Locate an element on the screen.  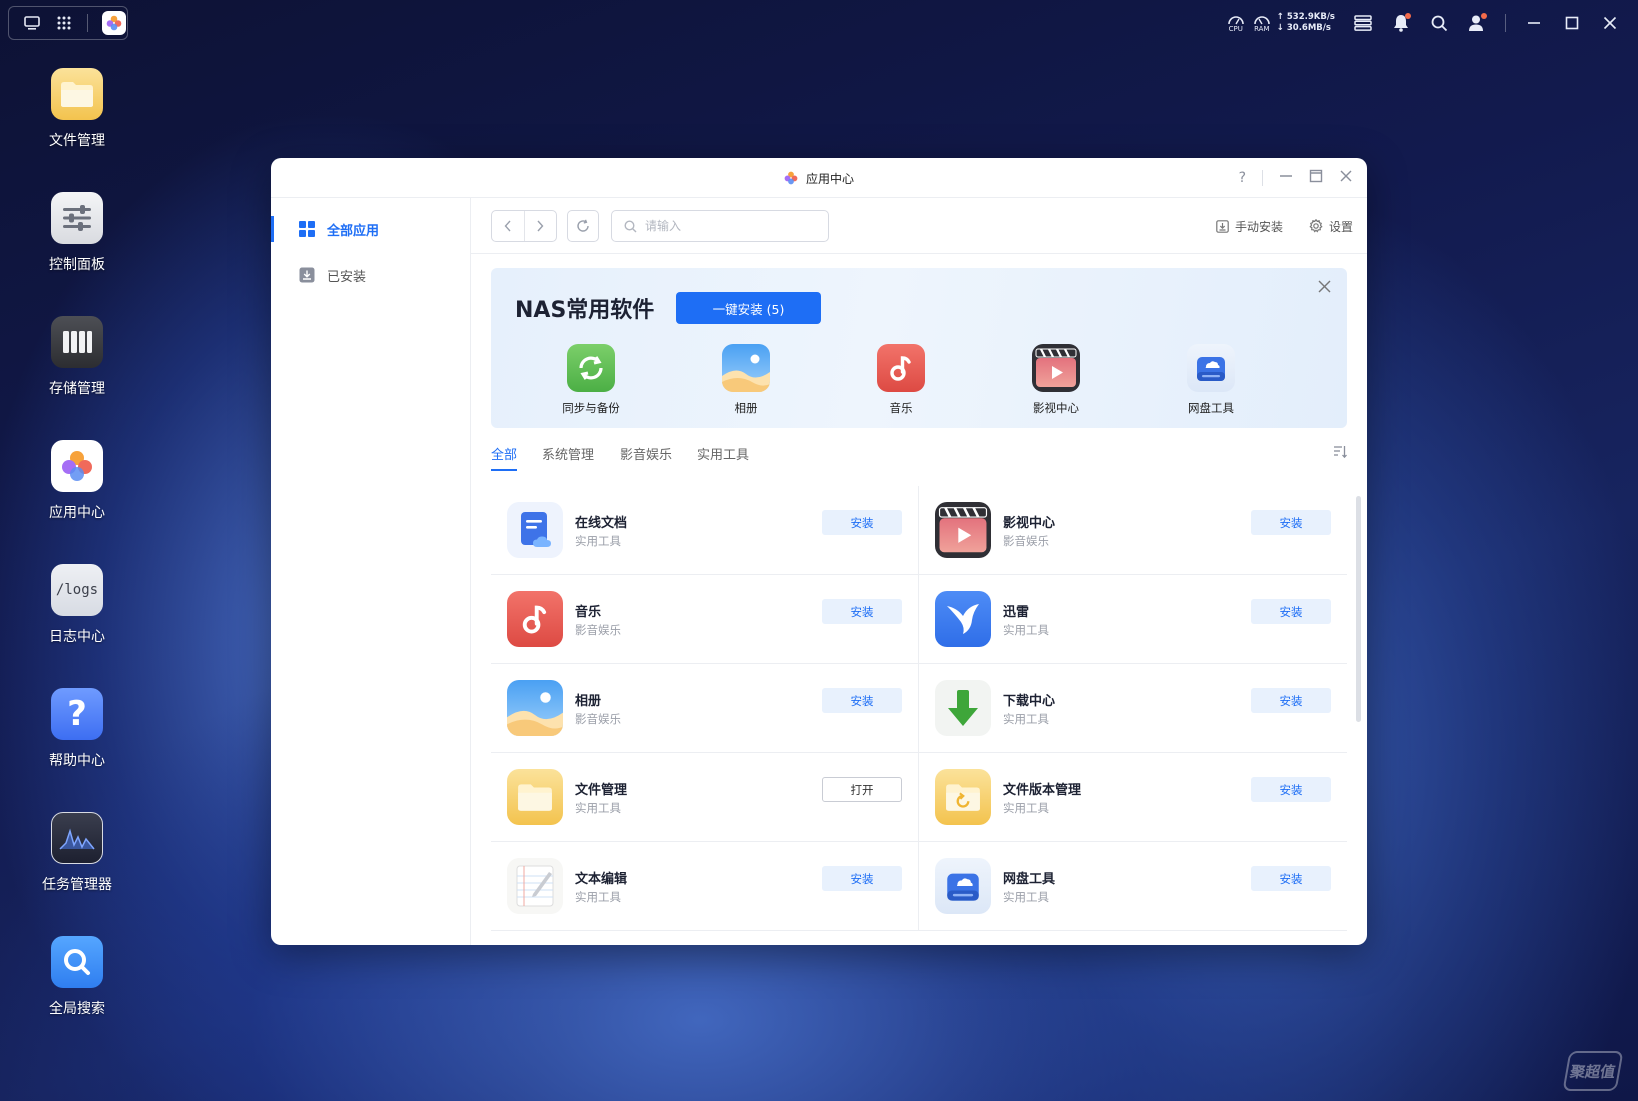
close-icon is located at coordinates (1610, 23).